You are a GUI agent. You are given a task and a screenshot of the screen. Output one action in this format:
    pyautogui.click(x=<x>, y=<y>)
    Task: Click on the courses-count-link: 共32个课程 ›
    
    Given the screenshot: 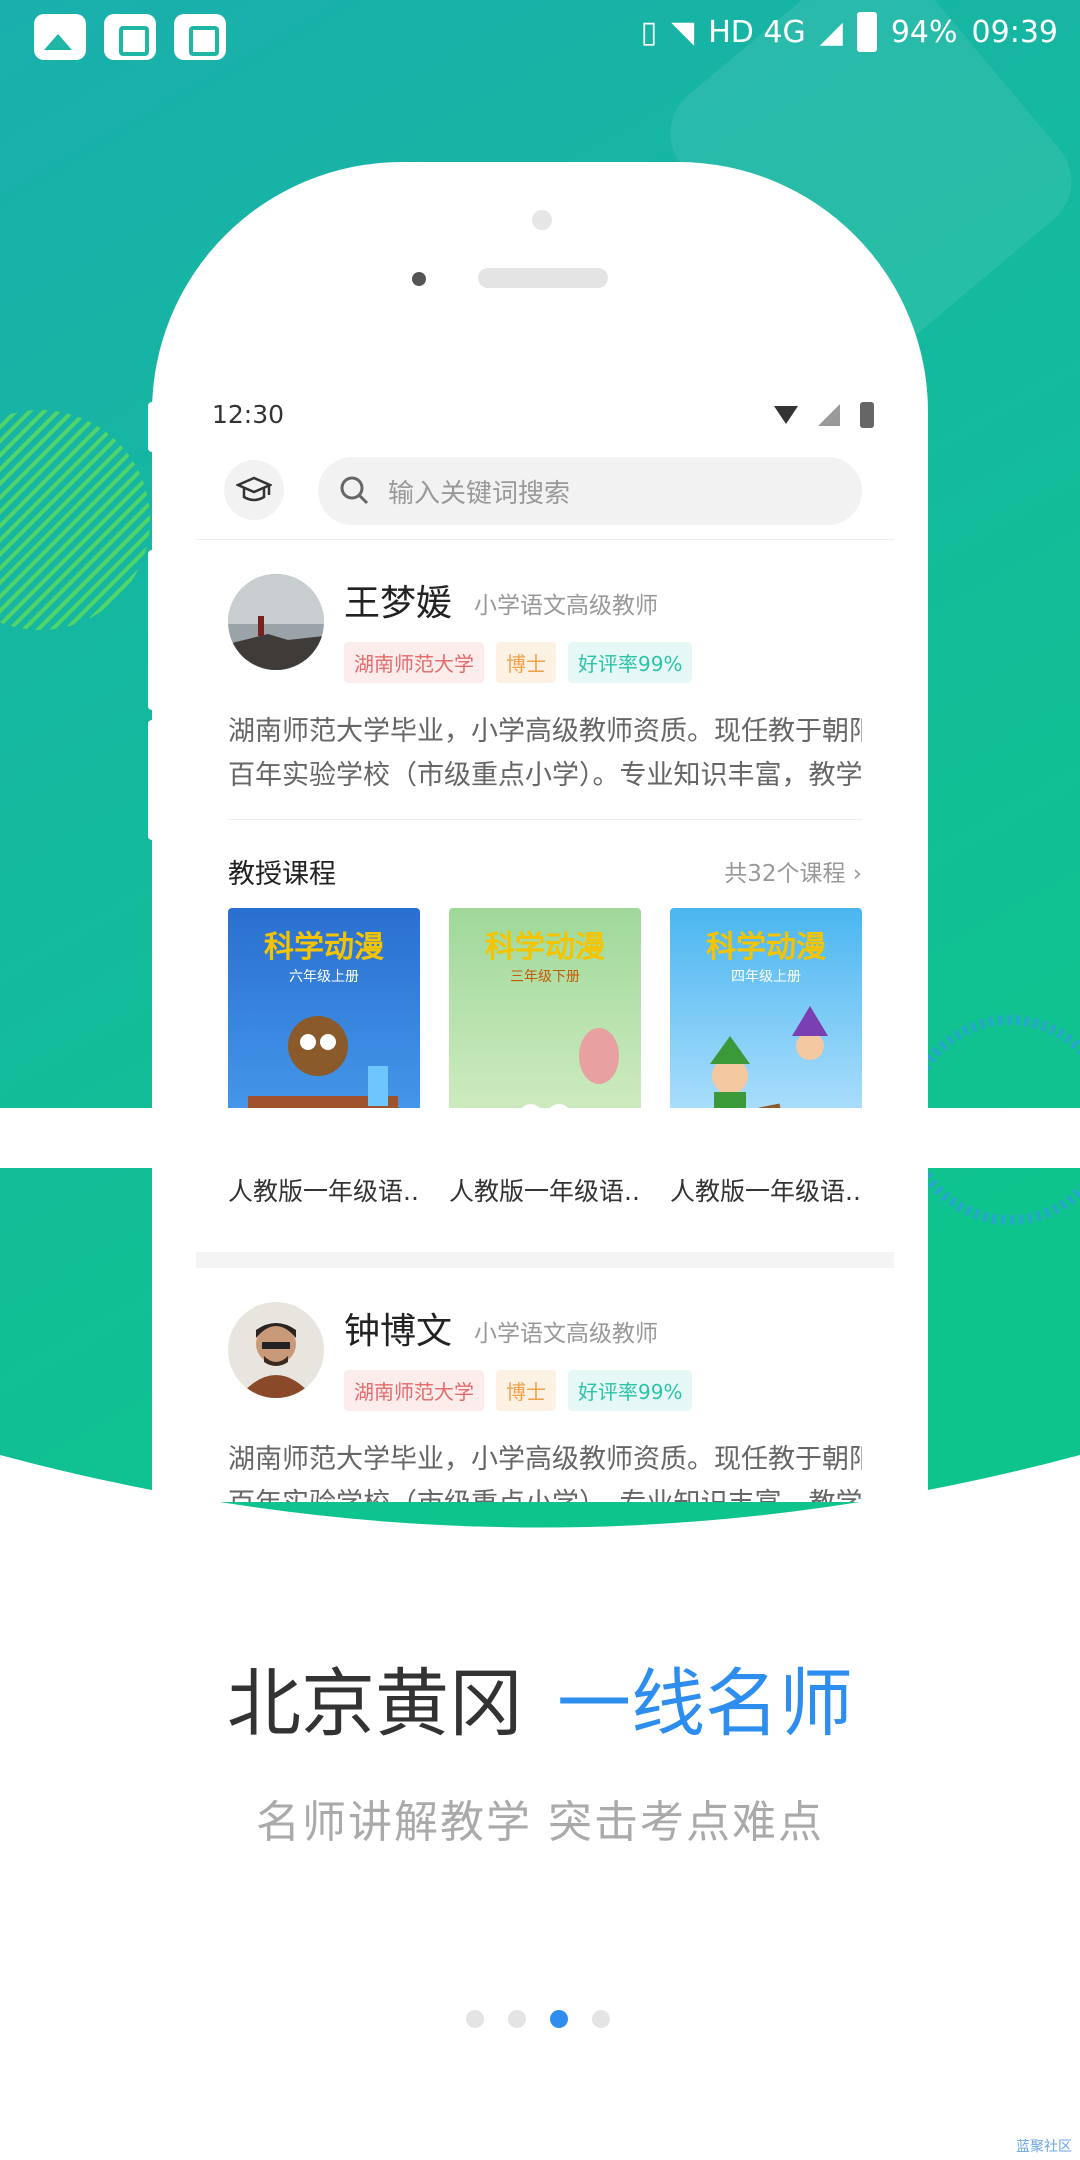 What is the action you would take?
    pyautogui.click(x=793, y=871)
    